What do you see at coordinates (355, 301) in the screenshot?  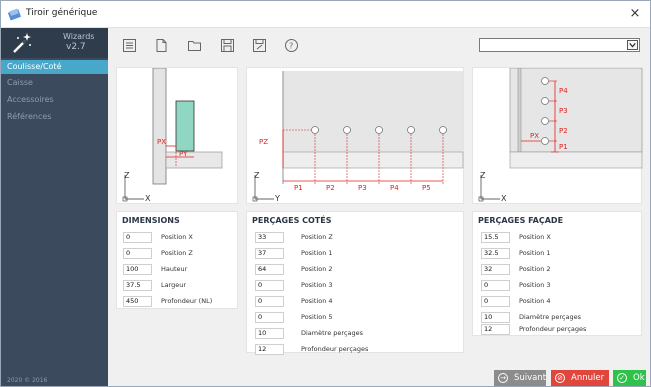 I see `side-drilling-row: 0 Position 4` at bounding box center [355, 301].